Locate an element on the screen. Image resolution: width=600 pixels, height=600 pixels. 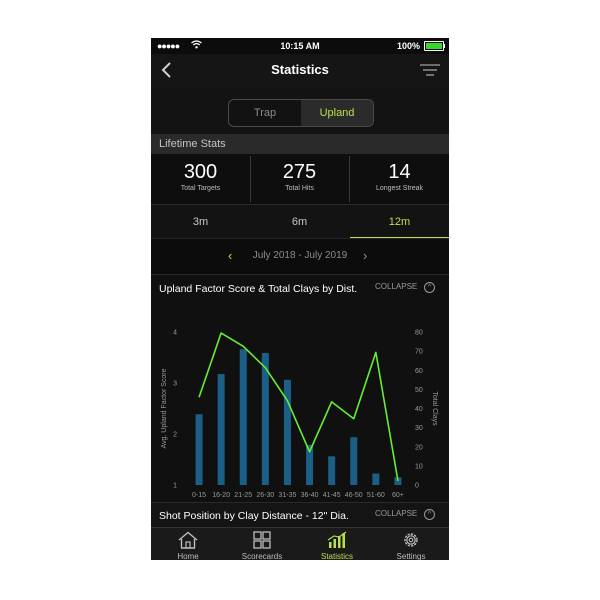
tab-statistics: Statistics is located at coordinates (337, 544).